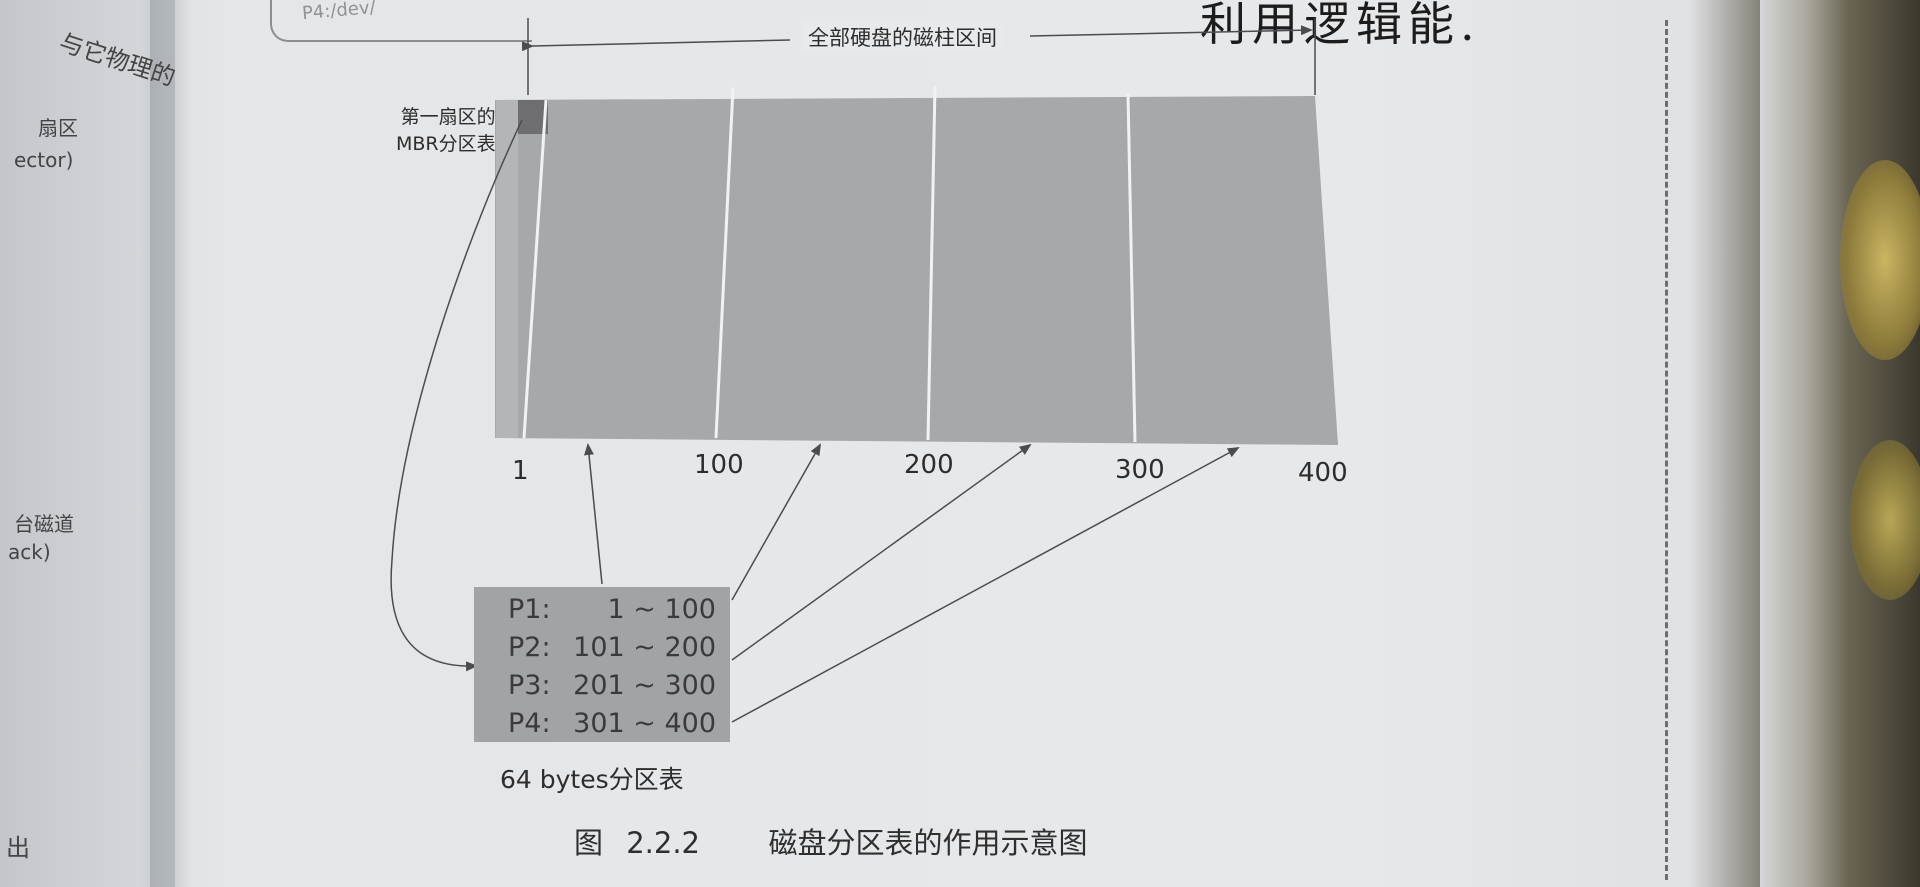  What do you see at coordinates (520, 471) in the screenshot?
I see `axis-tick-label: 1` at bounding box center [520, 471].